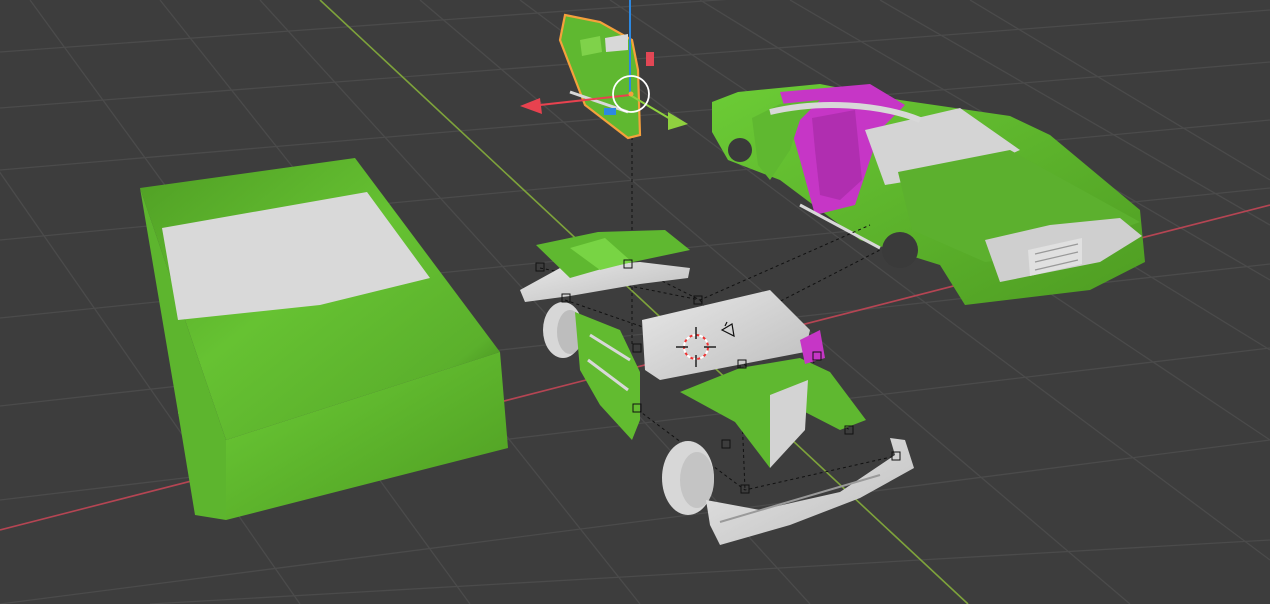 The image size is (1270, 604). Describe the element at coordinates (928, 194) in the screenshot. I see `convertible-car-body` at that location.